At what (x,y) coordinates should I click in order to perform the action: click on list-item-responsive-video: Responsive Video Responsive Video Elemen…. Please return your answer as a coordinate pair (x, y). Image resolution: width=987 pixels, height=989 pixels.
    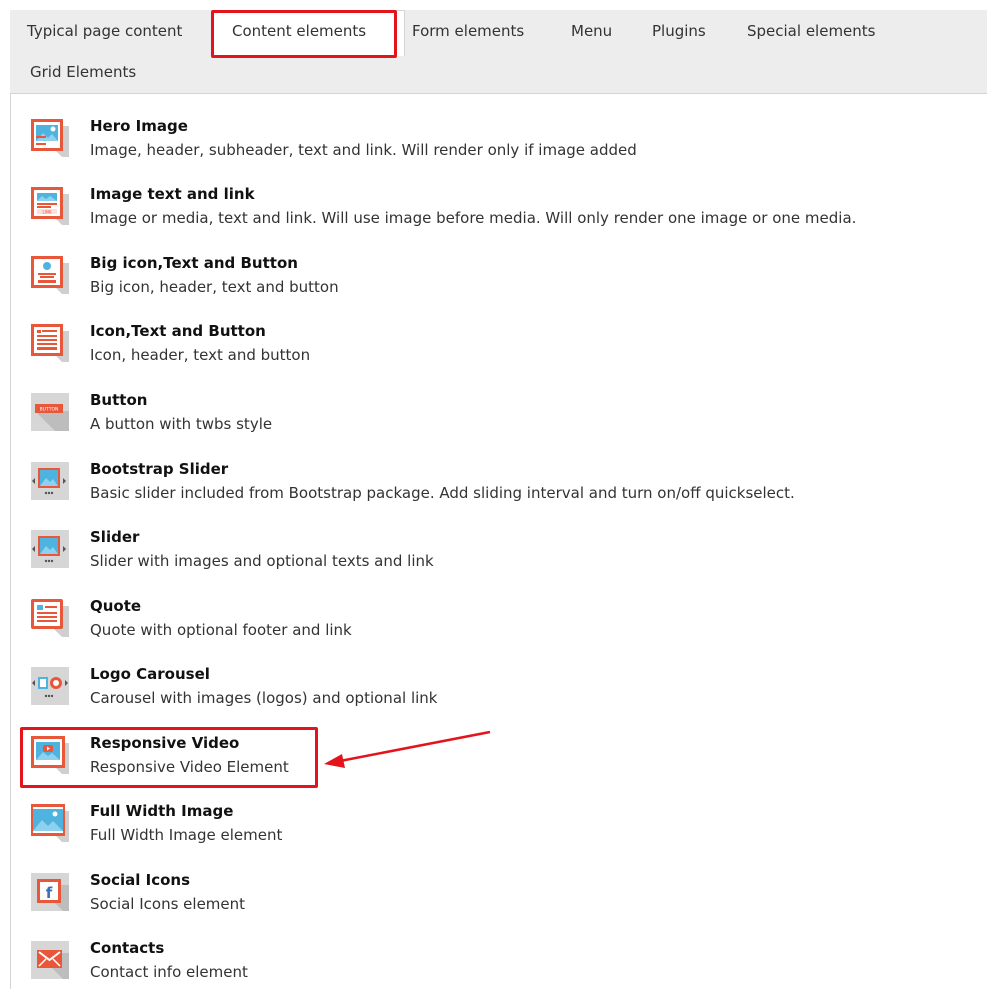
    Looking at the image, I should click on (499, 762).